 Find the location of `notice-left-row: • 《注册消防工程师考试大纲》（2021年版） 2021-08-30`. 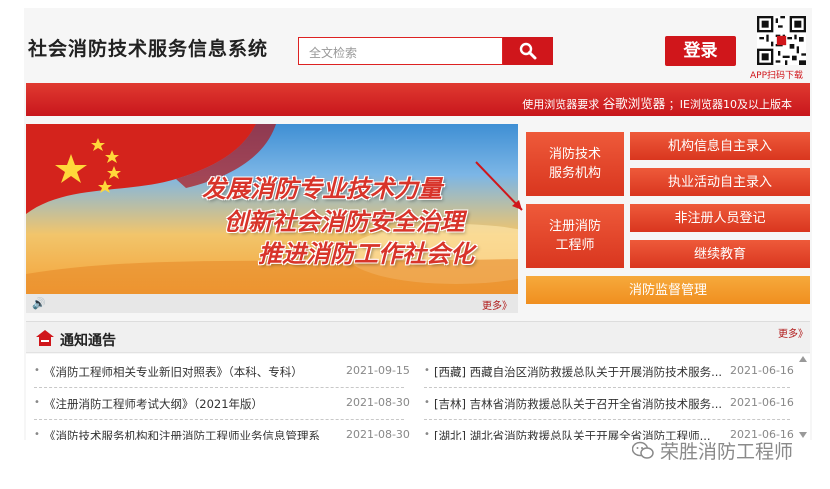

notice-left-row: • 《注册消防工程师考试大纲》（2021年版） 2021-08-30 is located at coordinates (222, 404).